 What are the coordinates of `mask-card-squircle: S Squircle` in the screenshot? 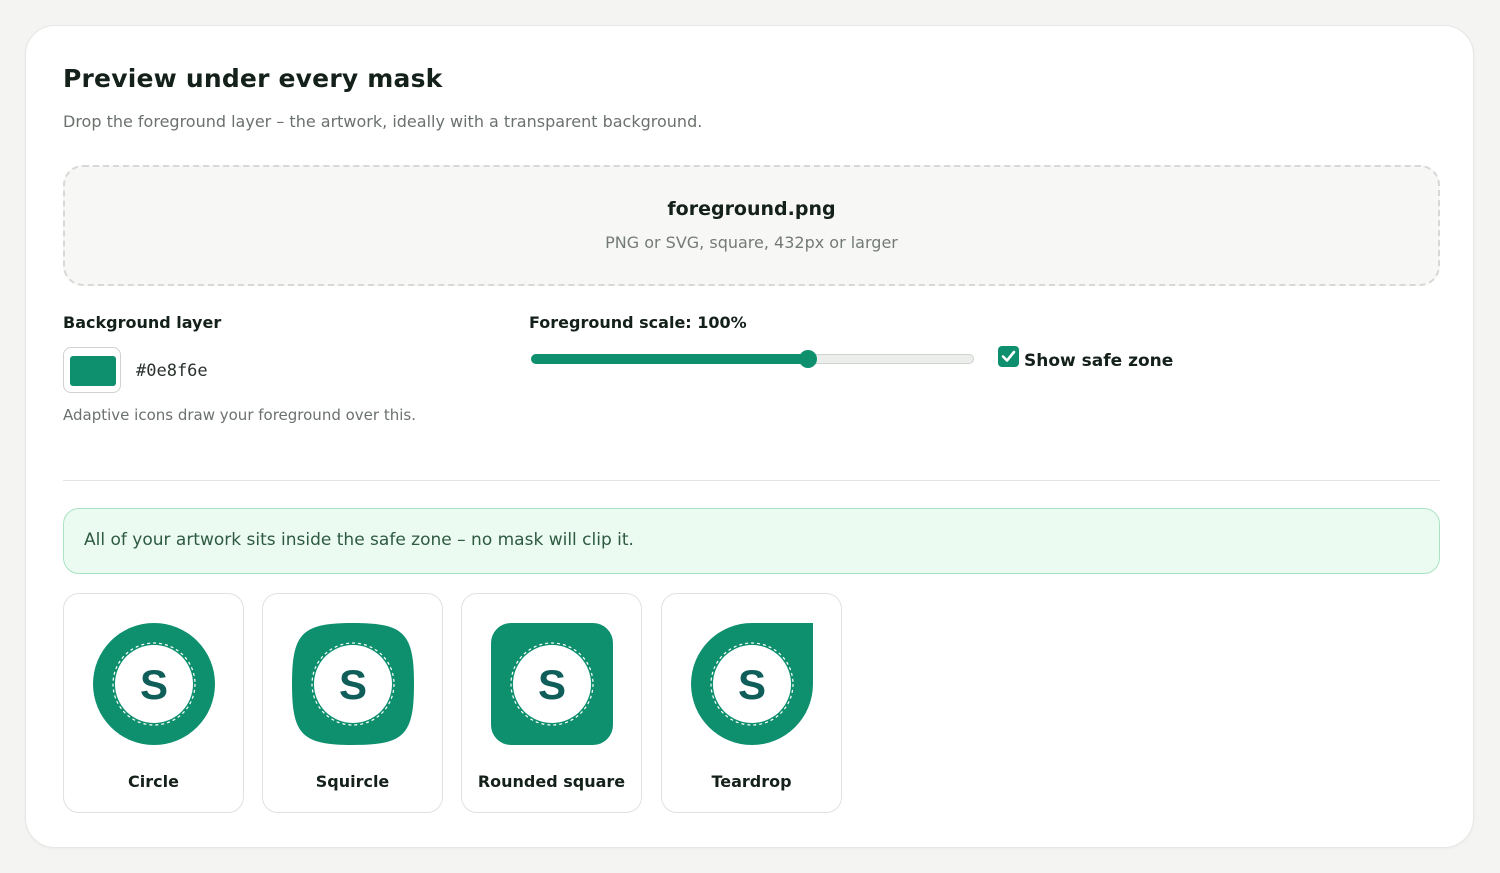 It's located at (352, 703).